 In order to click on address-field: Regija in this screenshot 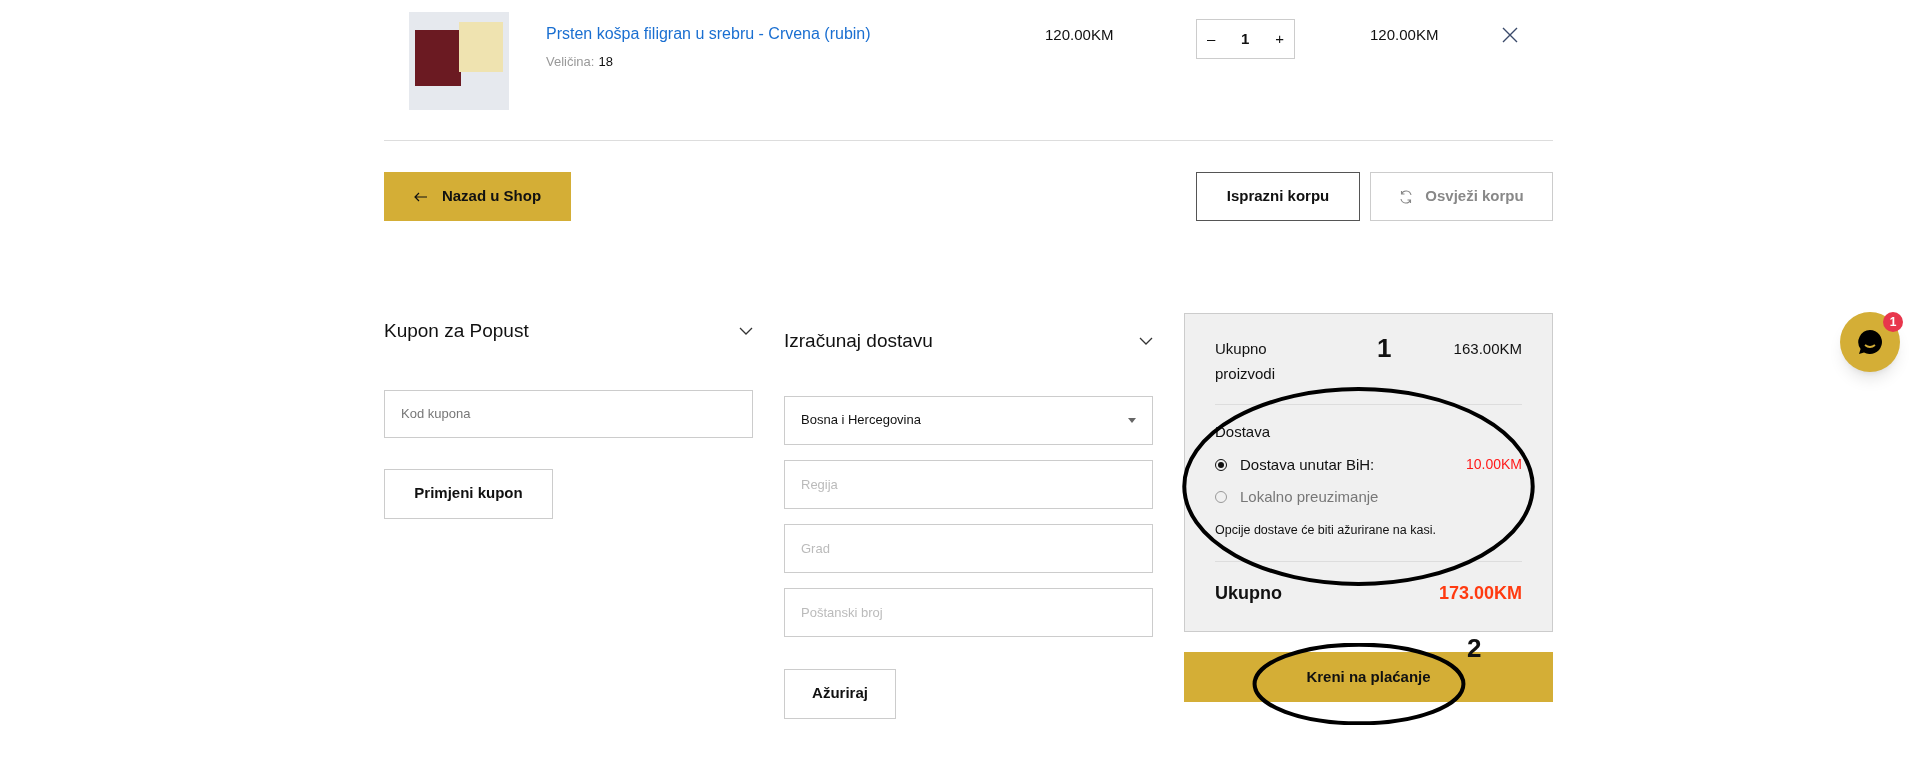, I will do `click(968, 484)`.